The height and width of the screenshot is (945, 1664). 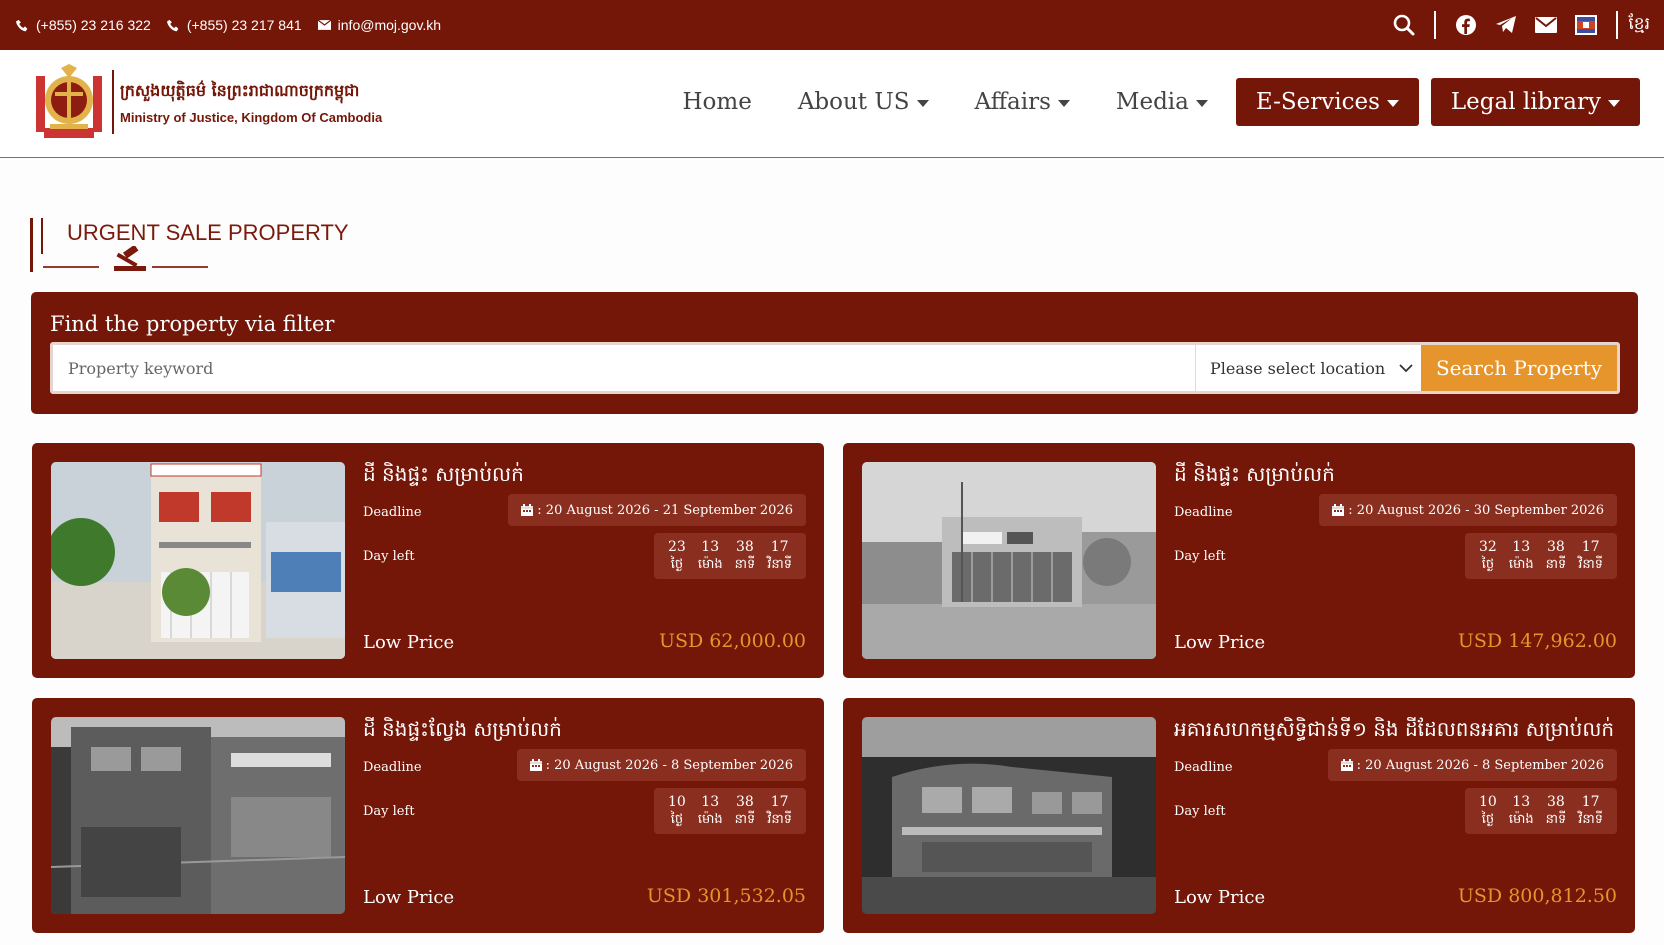 I want to click on deadline-range: : 20 August 2026 - 30 September 2026, so click(x=1468, y=510).